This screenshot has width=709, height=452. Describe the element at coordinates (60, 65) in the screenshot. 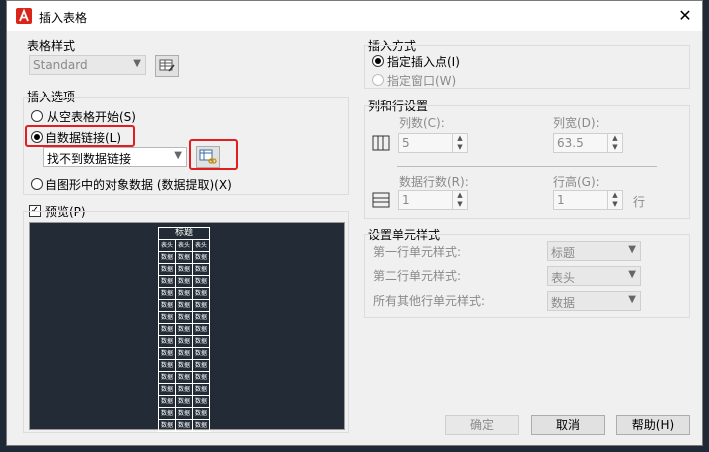

I see `table-style-value: Standard` at that location.